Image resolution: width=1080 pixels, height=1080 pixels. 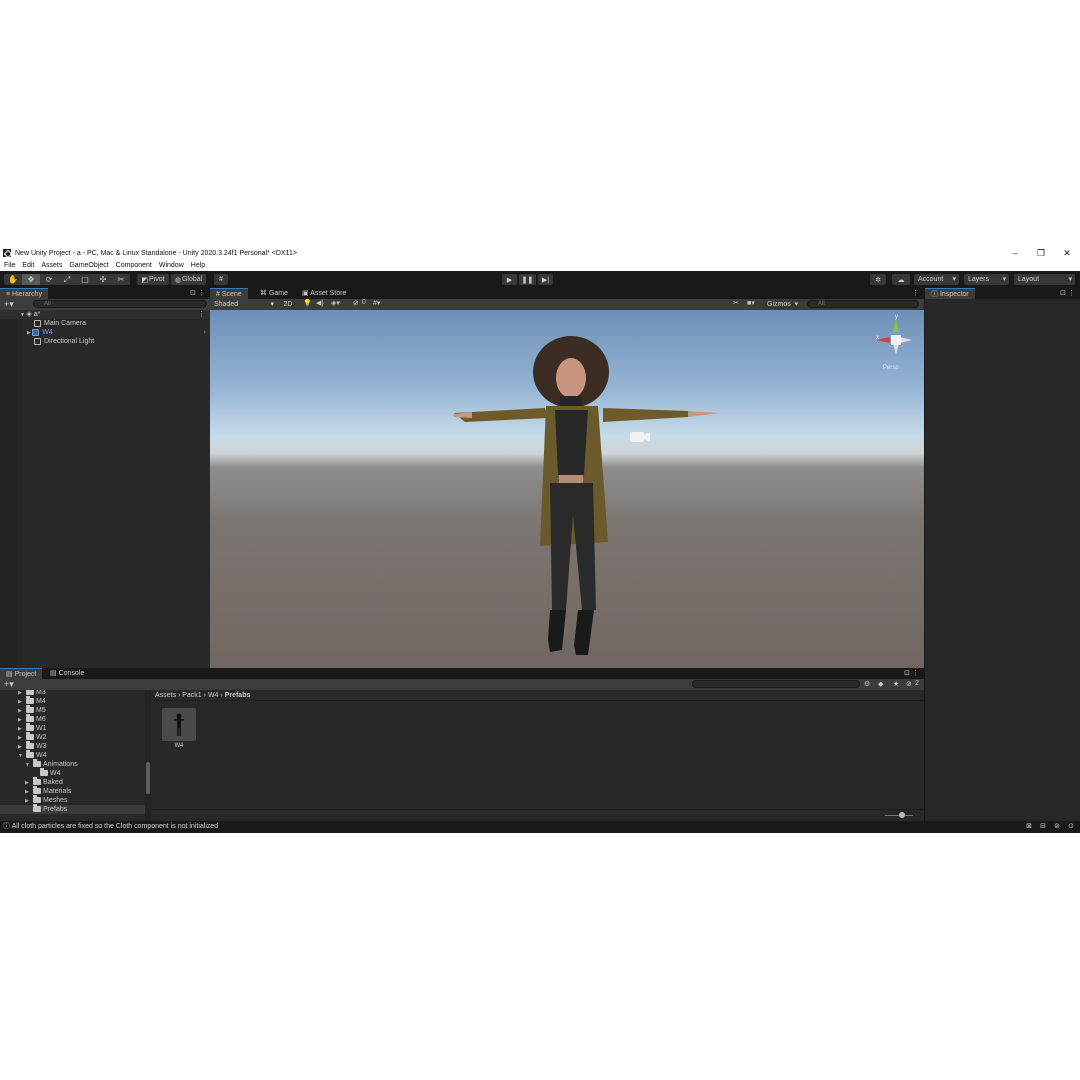 I want to click on scale-tool-icon: ⤢, so click(x=67, y=279).